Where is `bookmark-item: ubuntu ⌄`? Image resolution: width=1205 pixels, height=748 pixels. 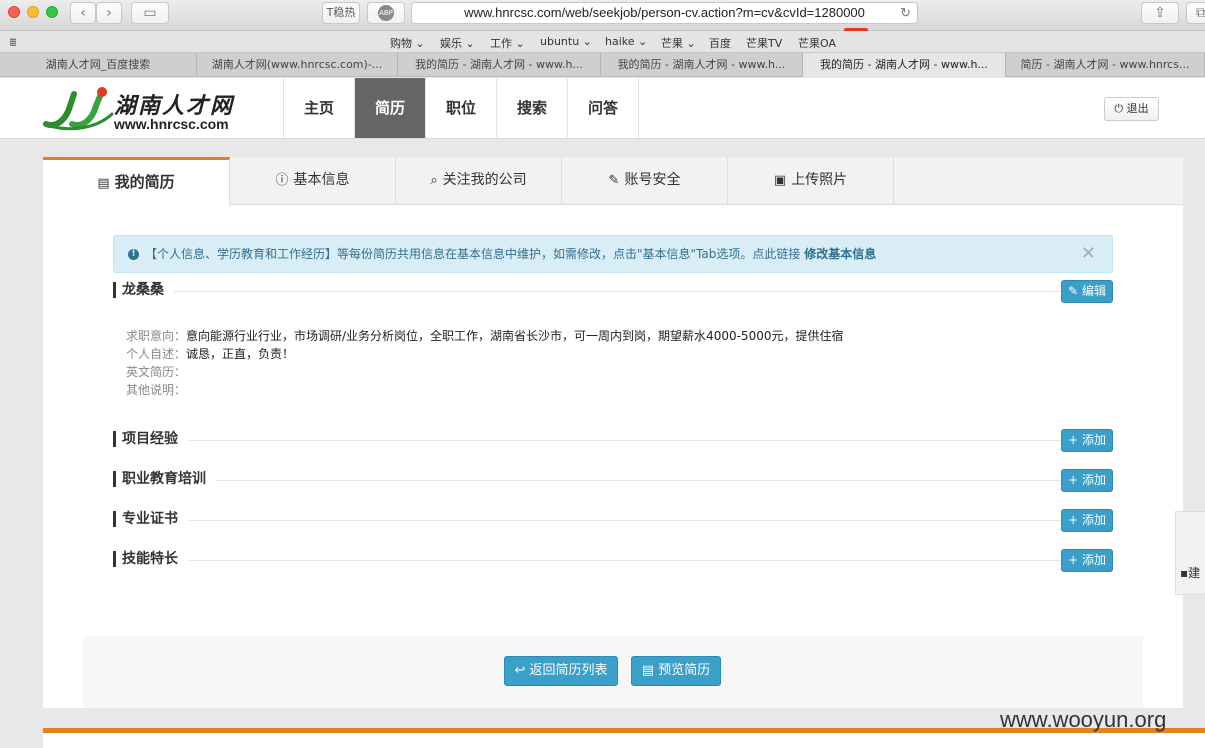
bookmark-item: ubuntu ⌄ is located at coordinates (566, 41).